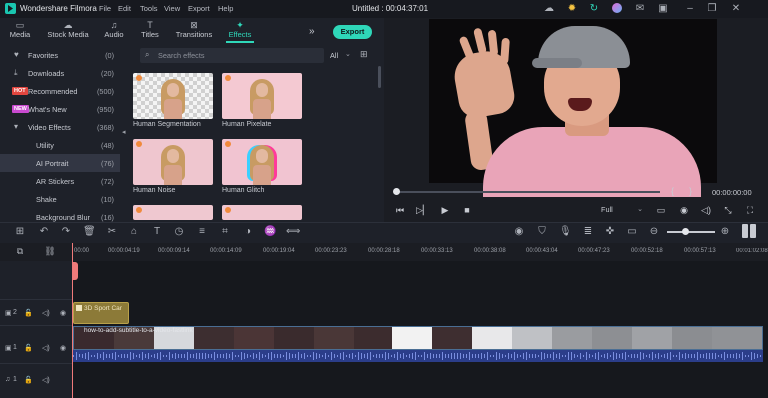 This screenshot has height=398, width=768. What do you see at coordinates (60, 127) in the screenshot?
I see `sidebar-item-video-effects: ▾ Video Effects (368)` at bounding box center [60, 127].